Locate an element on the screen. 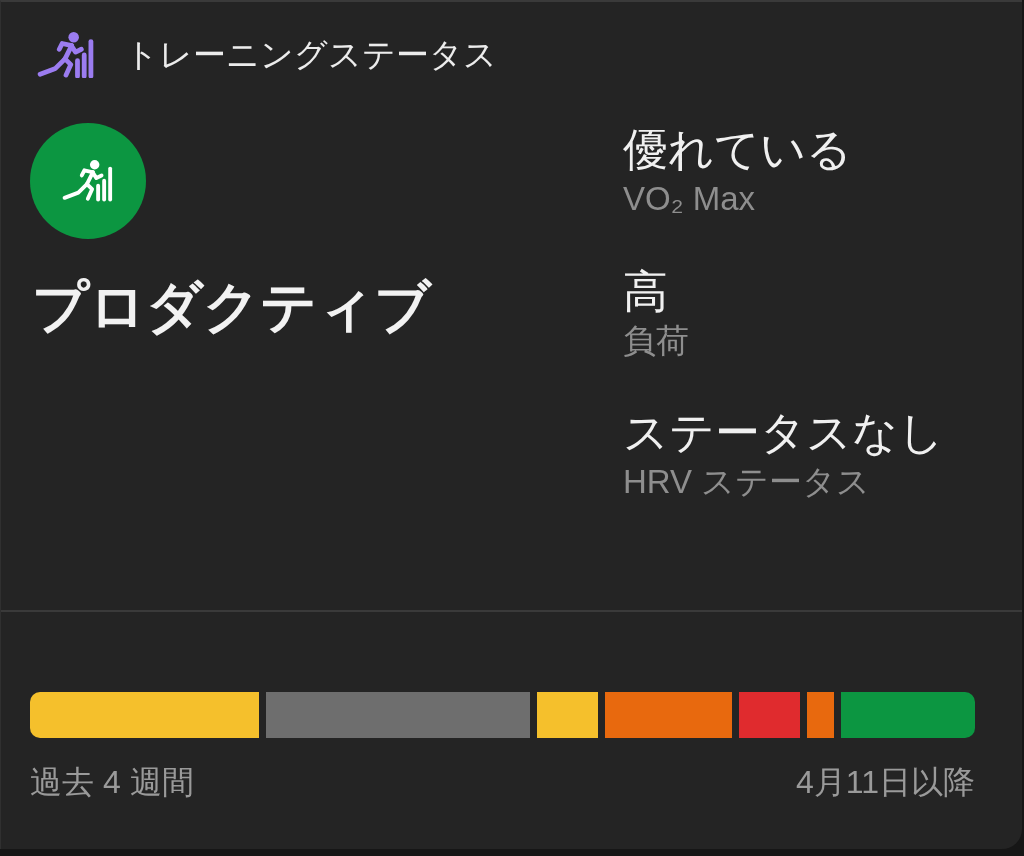 The height and width of the screenshot is (856, 1024). metric-value: 優れている is located at coordinates (737, 150).